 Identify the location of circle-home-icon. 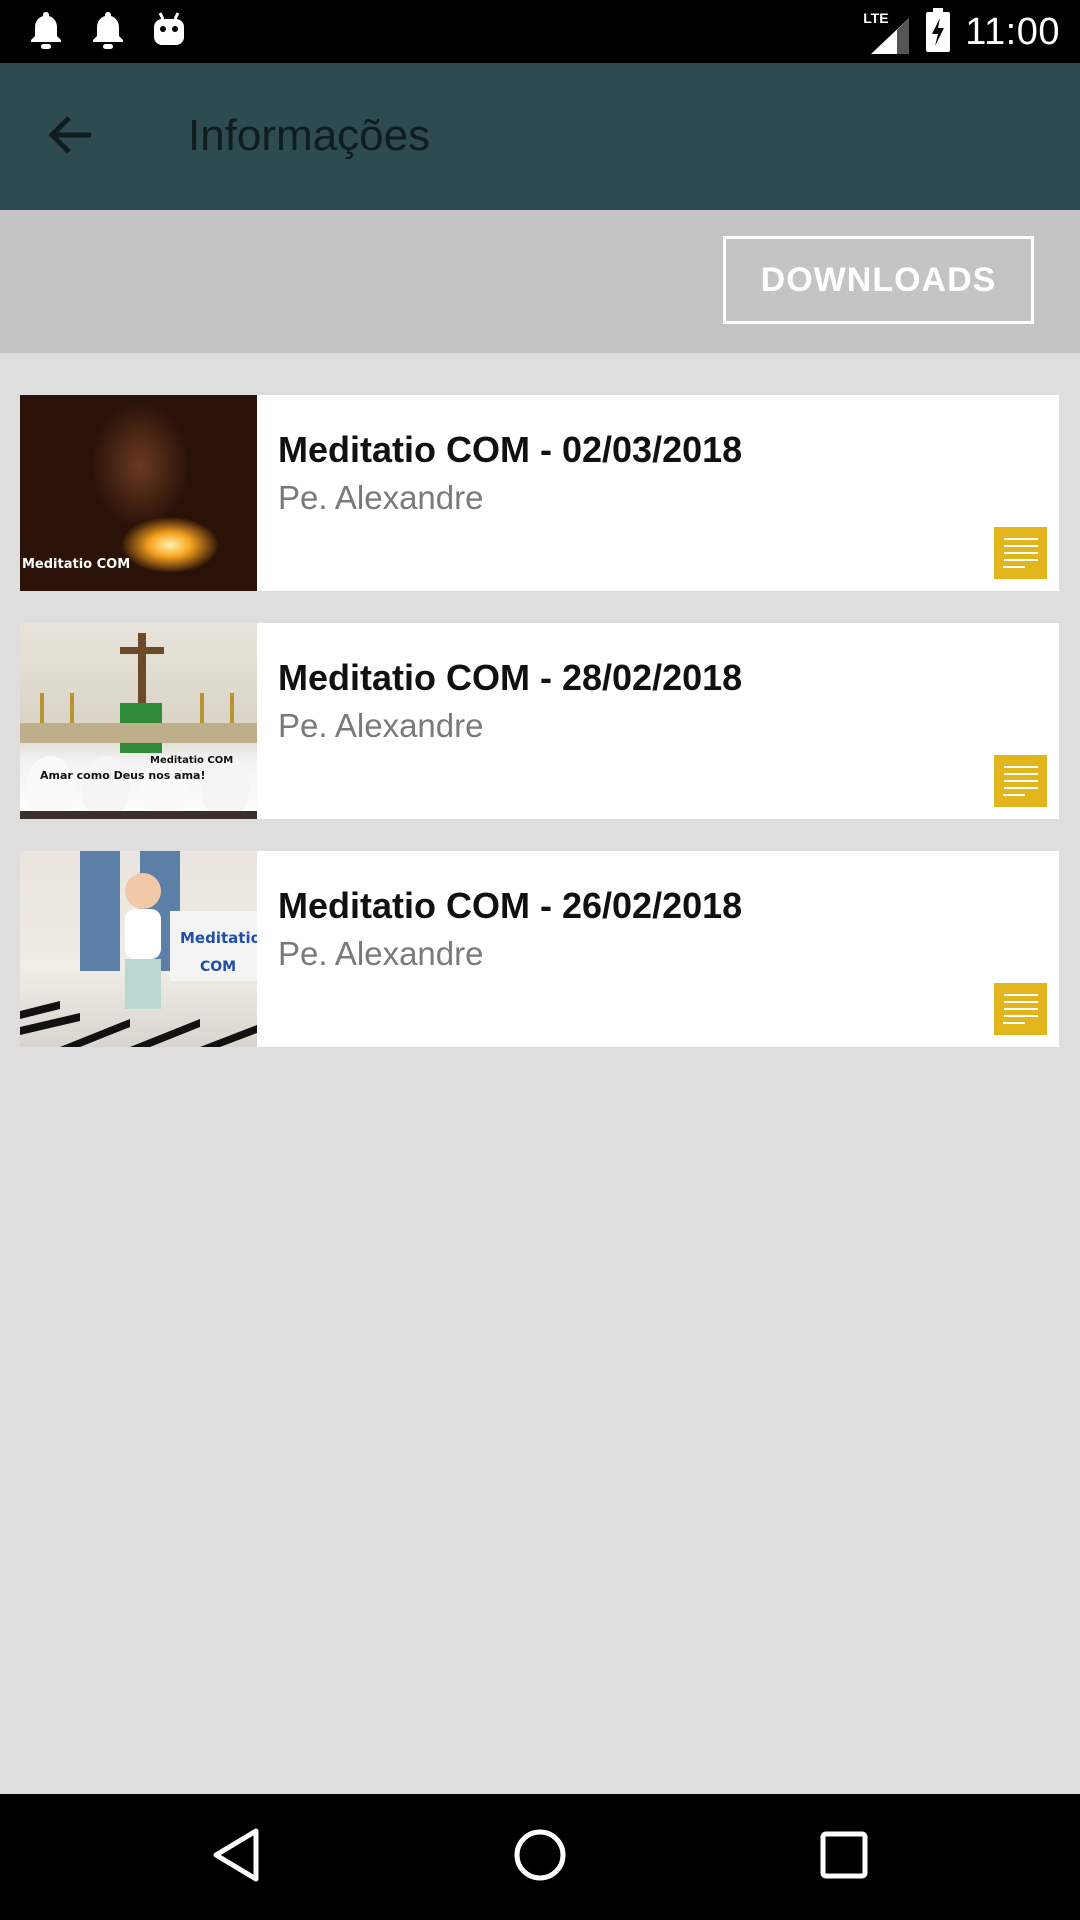
(540, 1857).